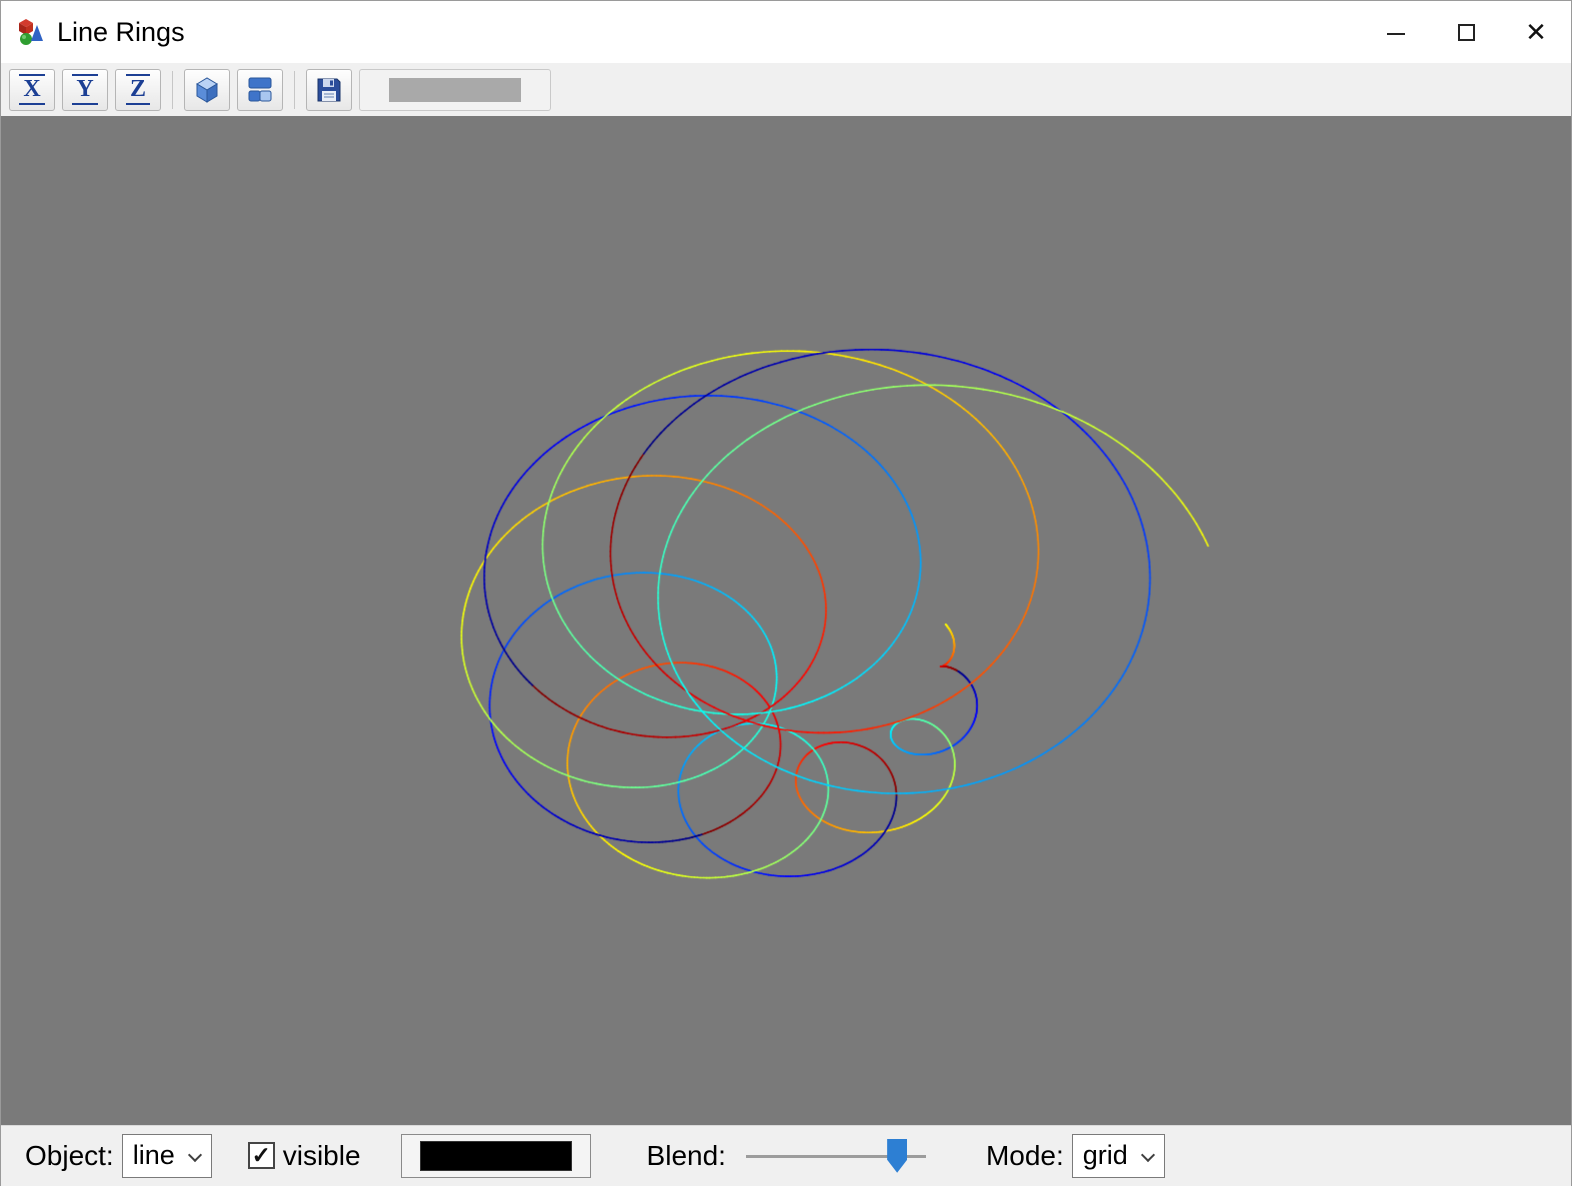 The width and height of the screenshot is (1572, 1186). I want to click on minimize-icon, so click(1396, 34).